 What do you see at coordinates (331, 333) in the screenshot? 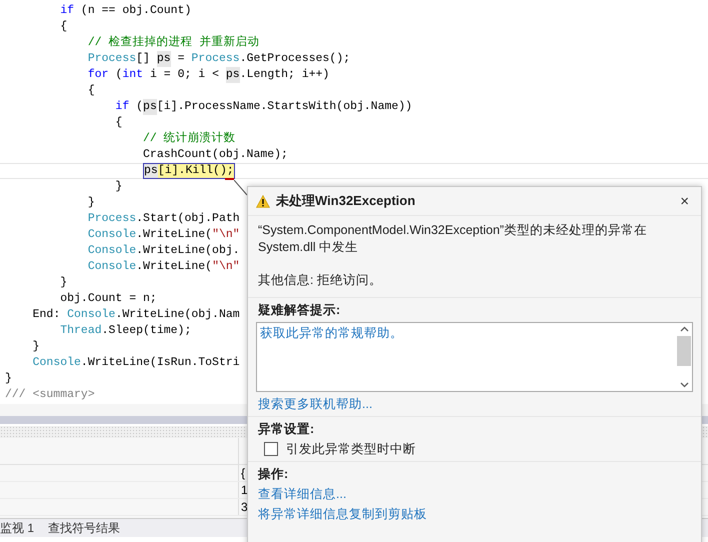
I see `help-link: 获取此异常的常规帮助。` at bounding box center [331, 333].